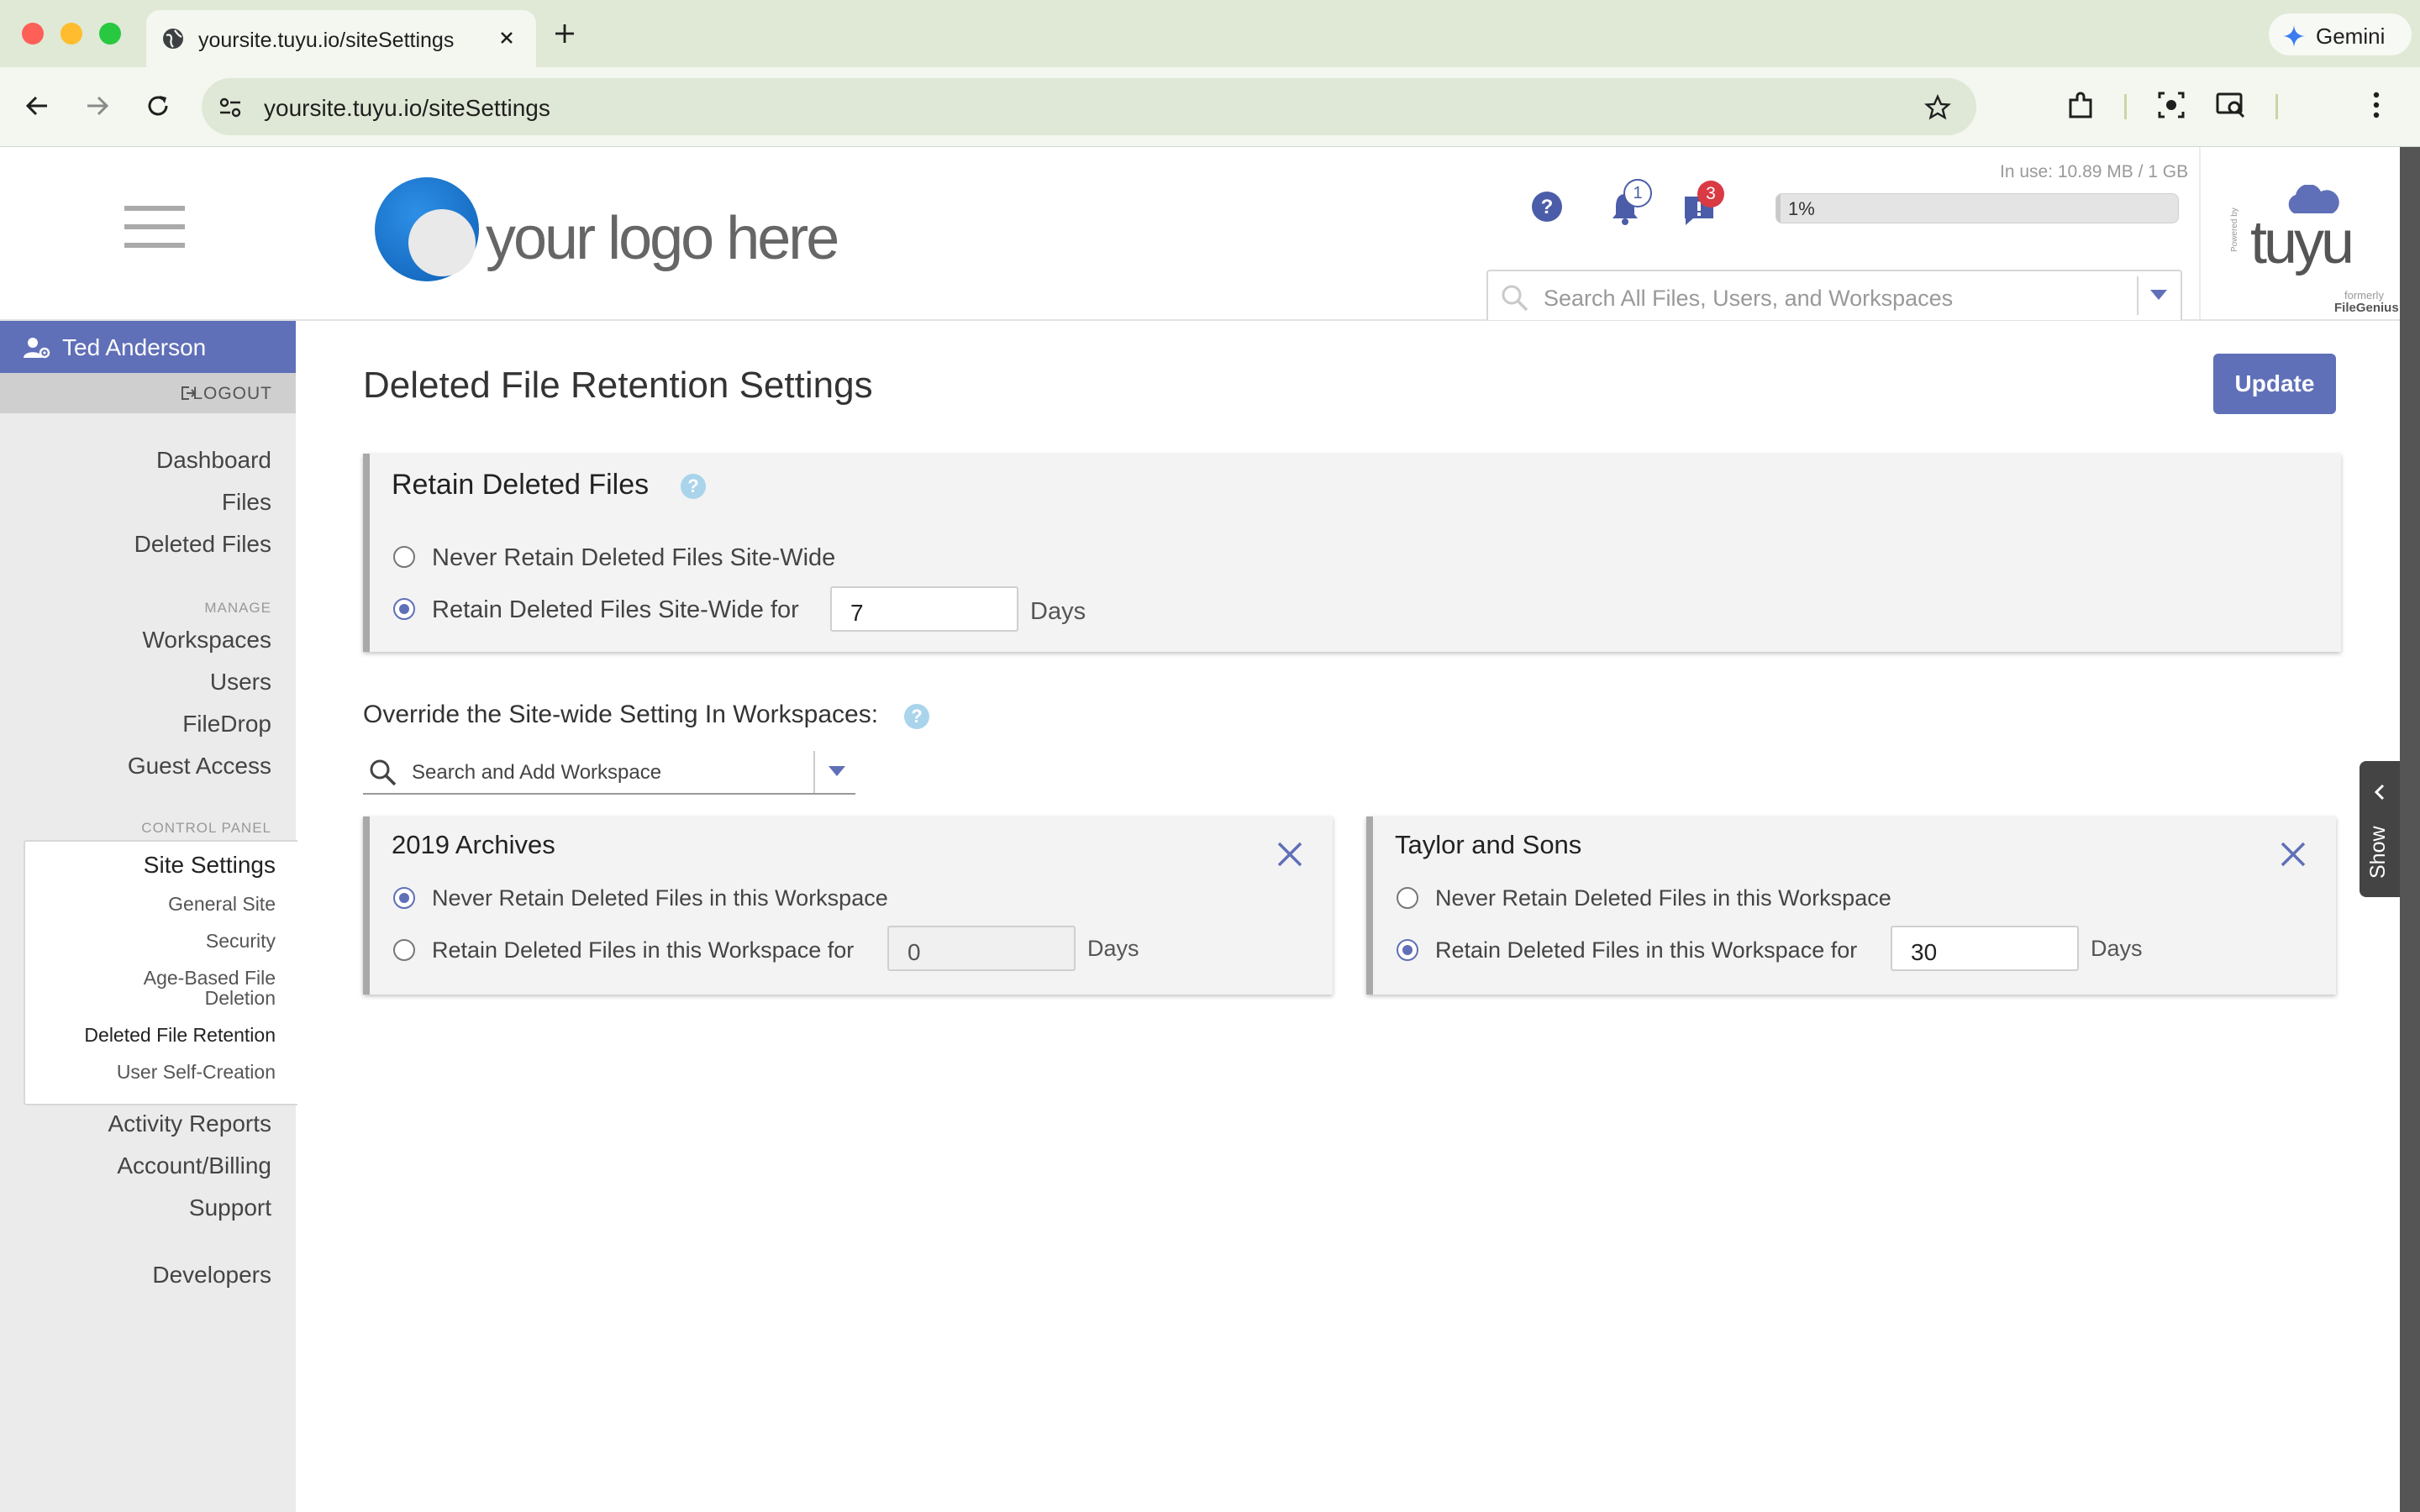 The height and width of the screenshot is (1512, 2420). What do you see at coordinates (404, 609) in the screenshot?
I see `retain-for-radio` at bounding box center [404, 609].